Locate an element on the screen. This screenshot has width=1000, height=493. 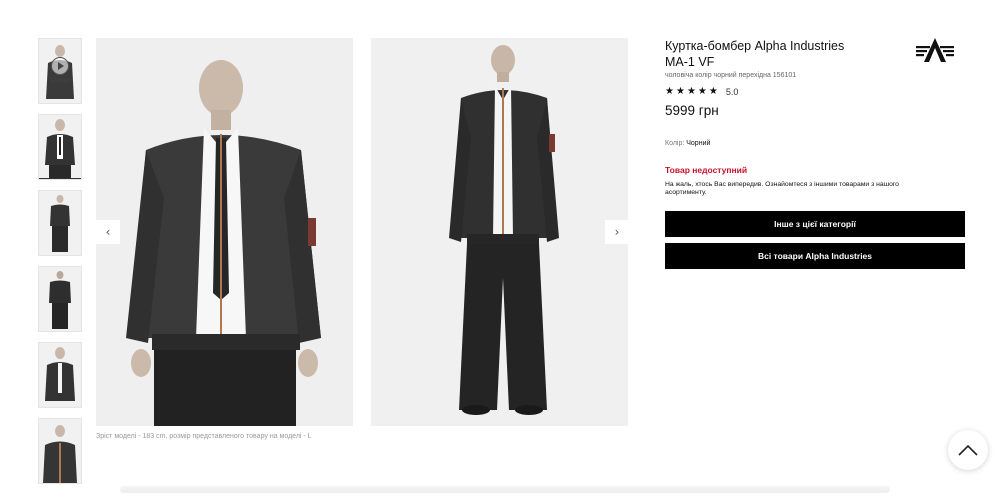
gallery-next-button: › is located at coordinates (617, 232).